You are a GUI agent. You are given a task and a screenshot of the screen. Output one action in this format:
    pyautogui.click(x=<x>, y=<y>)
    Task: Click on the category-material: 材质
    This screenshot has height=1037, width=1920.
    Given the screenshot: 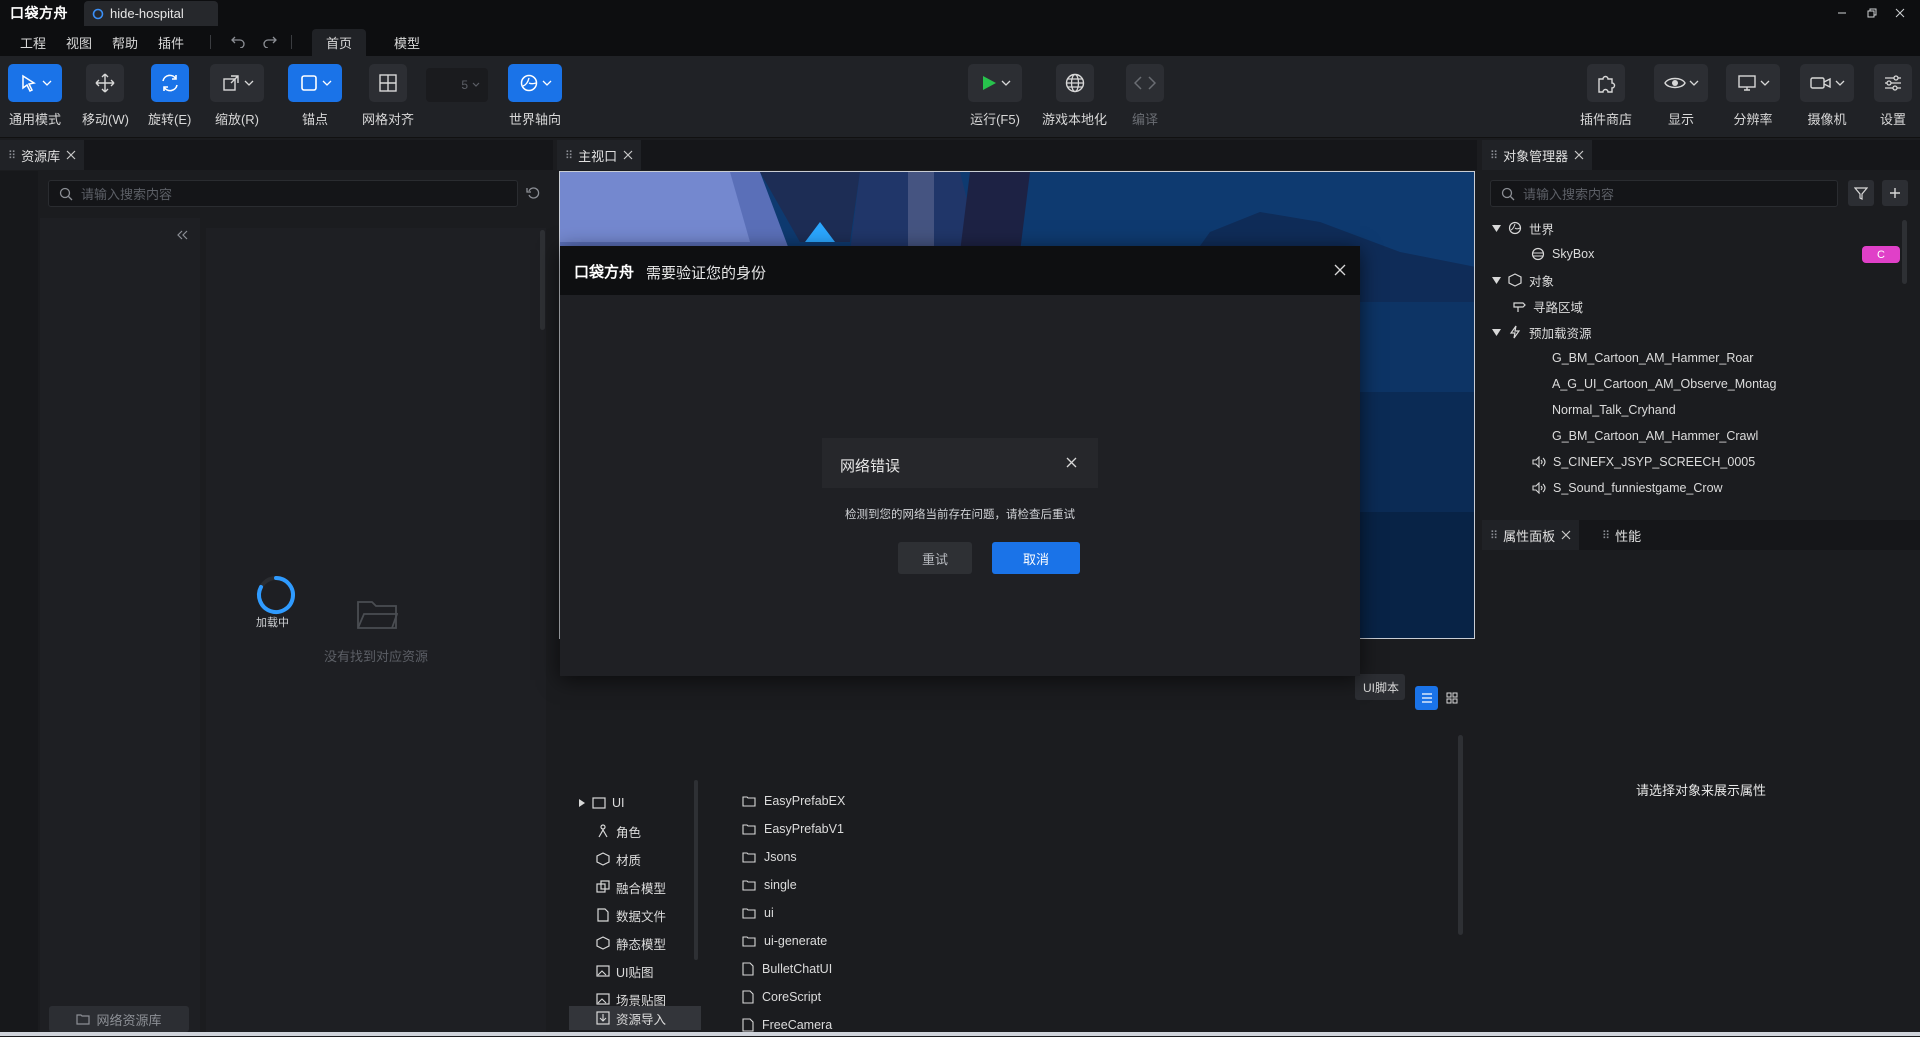 What is the action you would take?
    pyautogui.click(x=618, y=859)
    